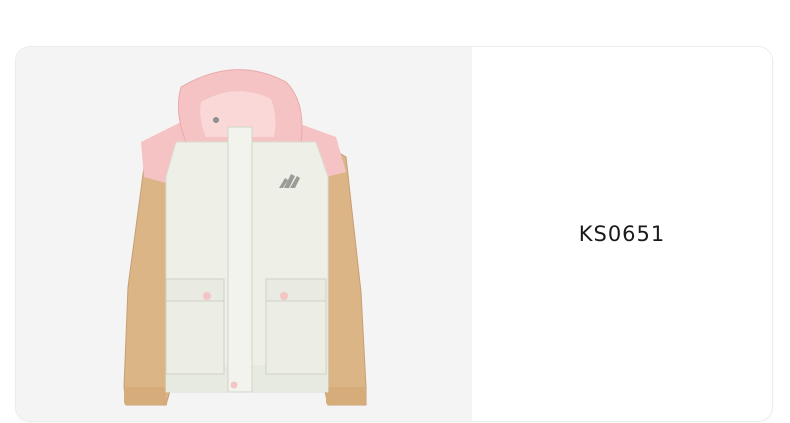 Image resolution: width=790 pixels, height=423 pixels. Describe the element at coordinates (195, 290) in the screenshot. I see `left-pocket-flap` at that location.